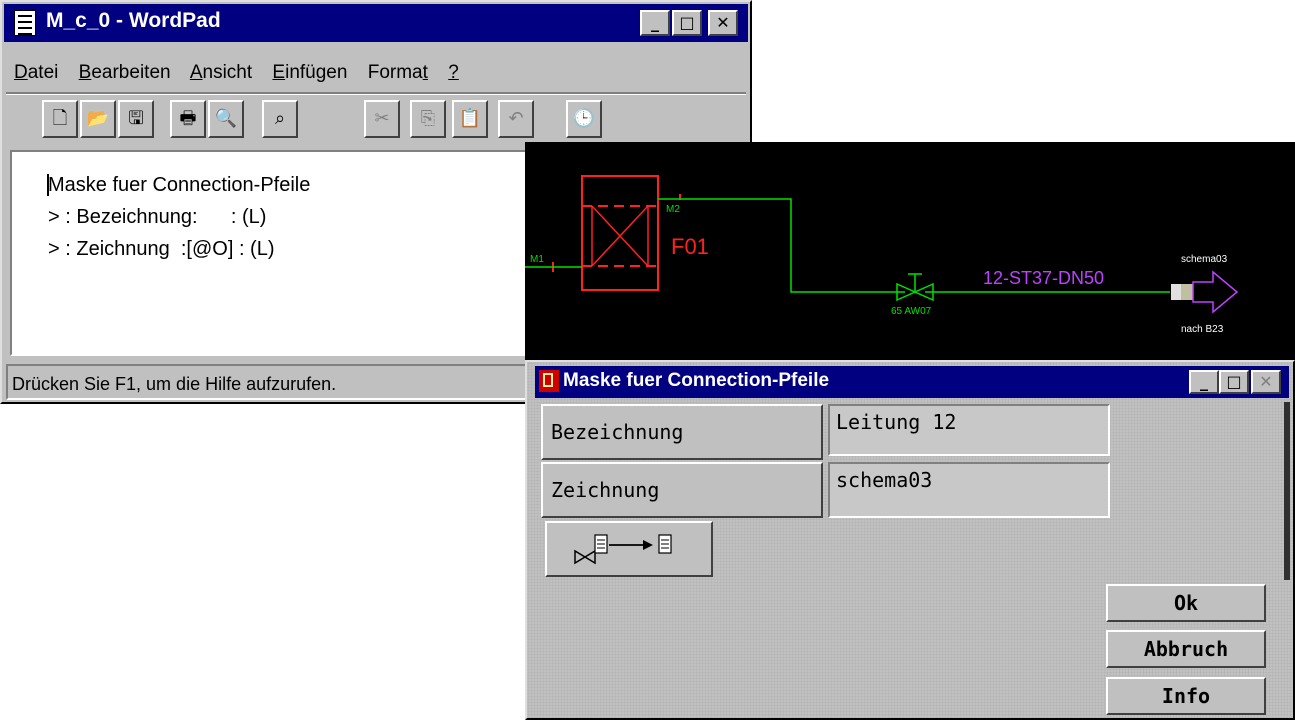 The image size is (1295, 720). I want to click on abbruch-button: Abbruch, so click(1186, 649).